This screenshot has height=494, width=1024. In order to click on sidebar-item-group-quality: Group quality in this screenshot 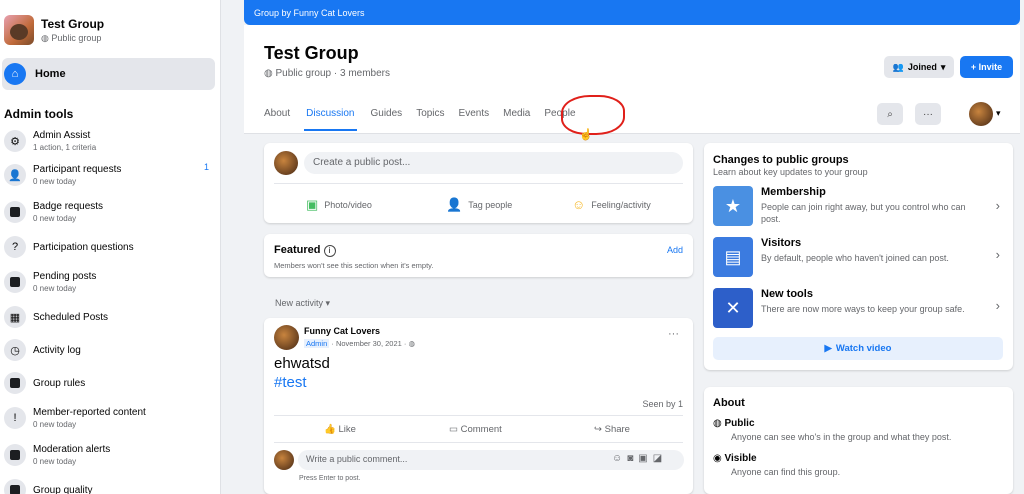, I will do `click(110, 484)`.